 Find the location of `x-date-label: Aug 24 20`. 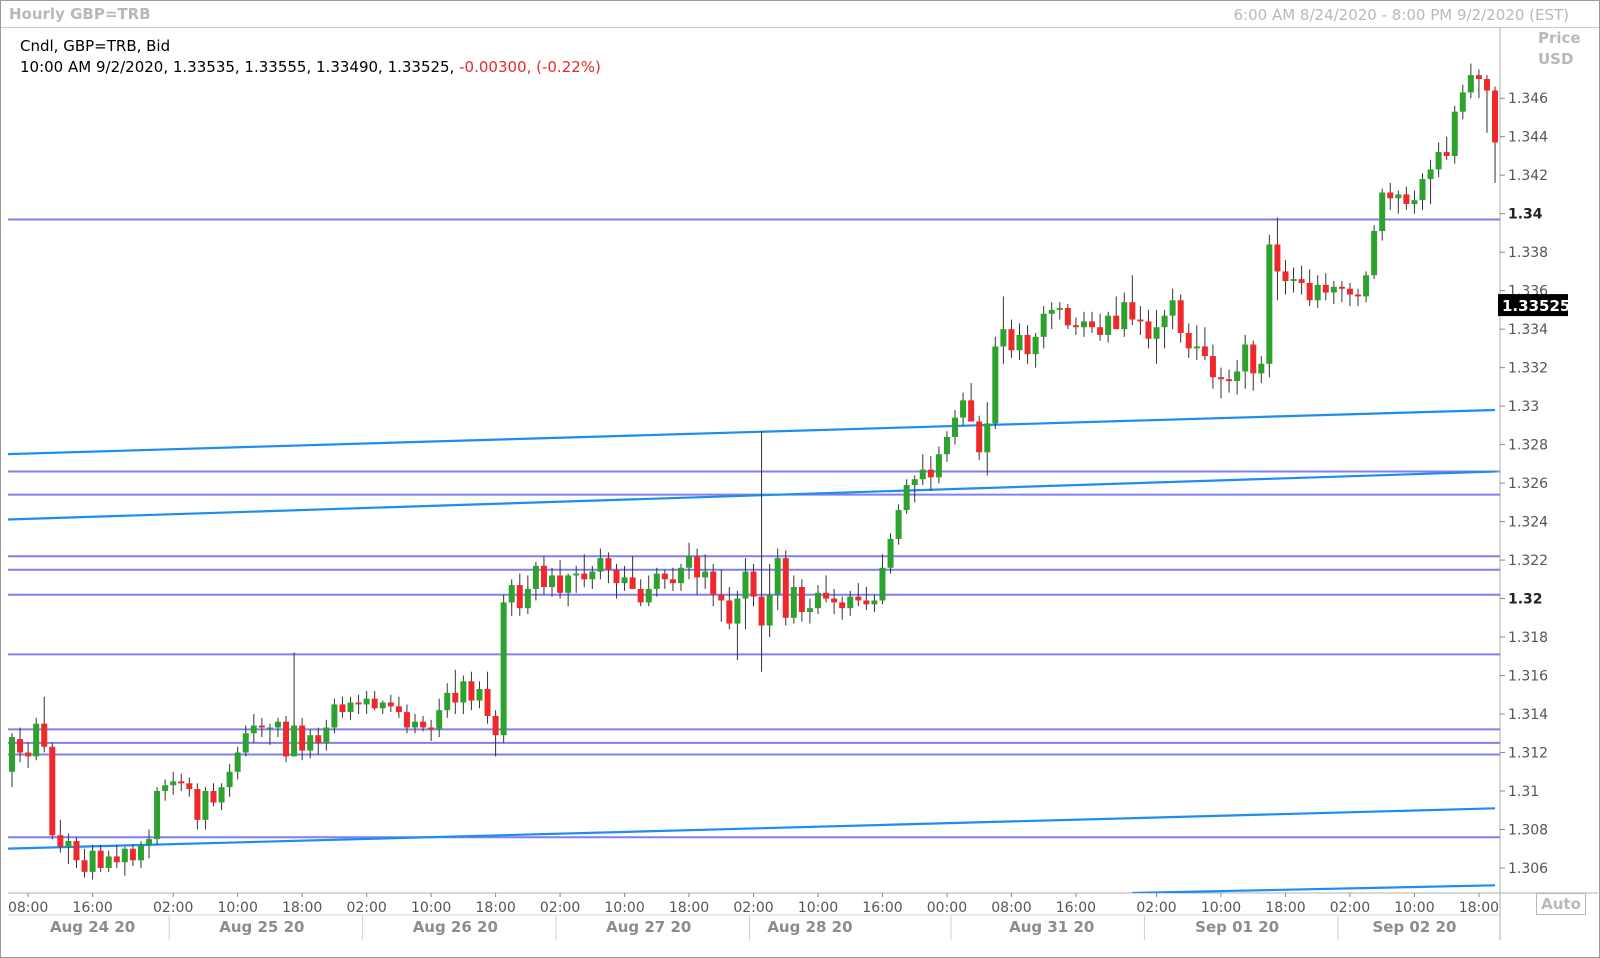

x-date-label: Aug 24 20 is located at coordinates (92, 927).